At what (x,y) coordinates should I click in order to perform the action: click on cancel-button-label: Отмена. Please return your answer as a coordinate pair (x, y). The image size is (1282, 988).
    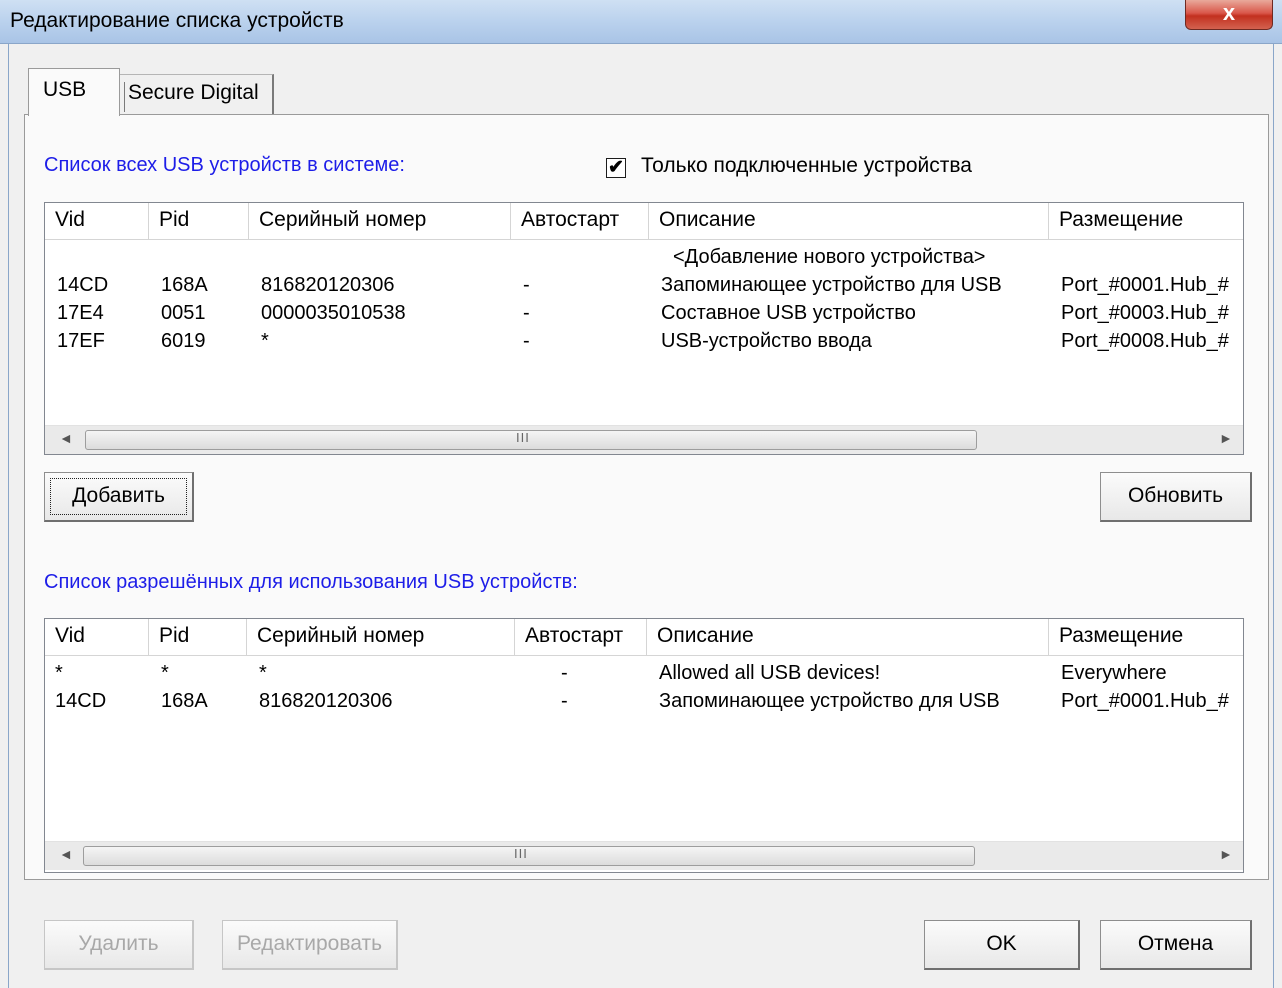
    Looking at the image, I should click on (1175, 943).